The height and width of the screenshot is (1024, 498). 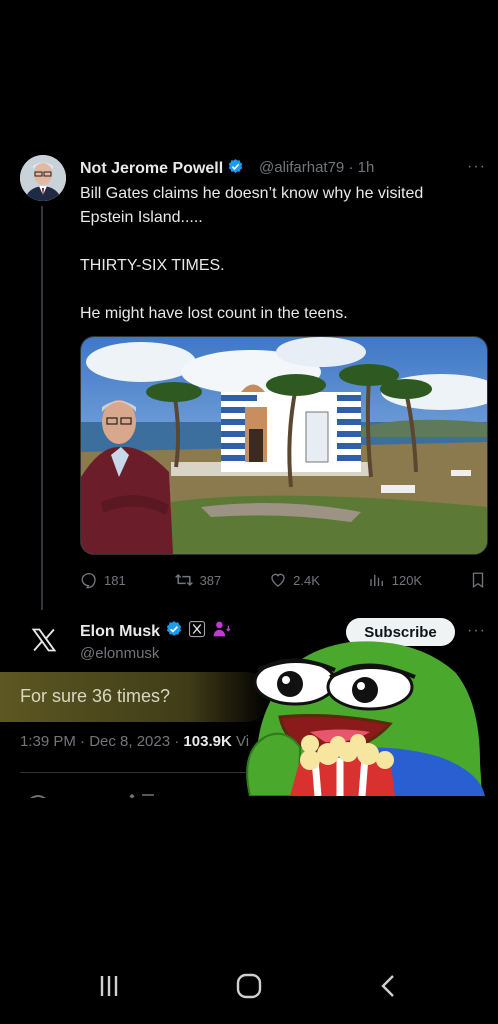 I want to click on back-icon, so click(x=389, y=988).